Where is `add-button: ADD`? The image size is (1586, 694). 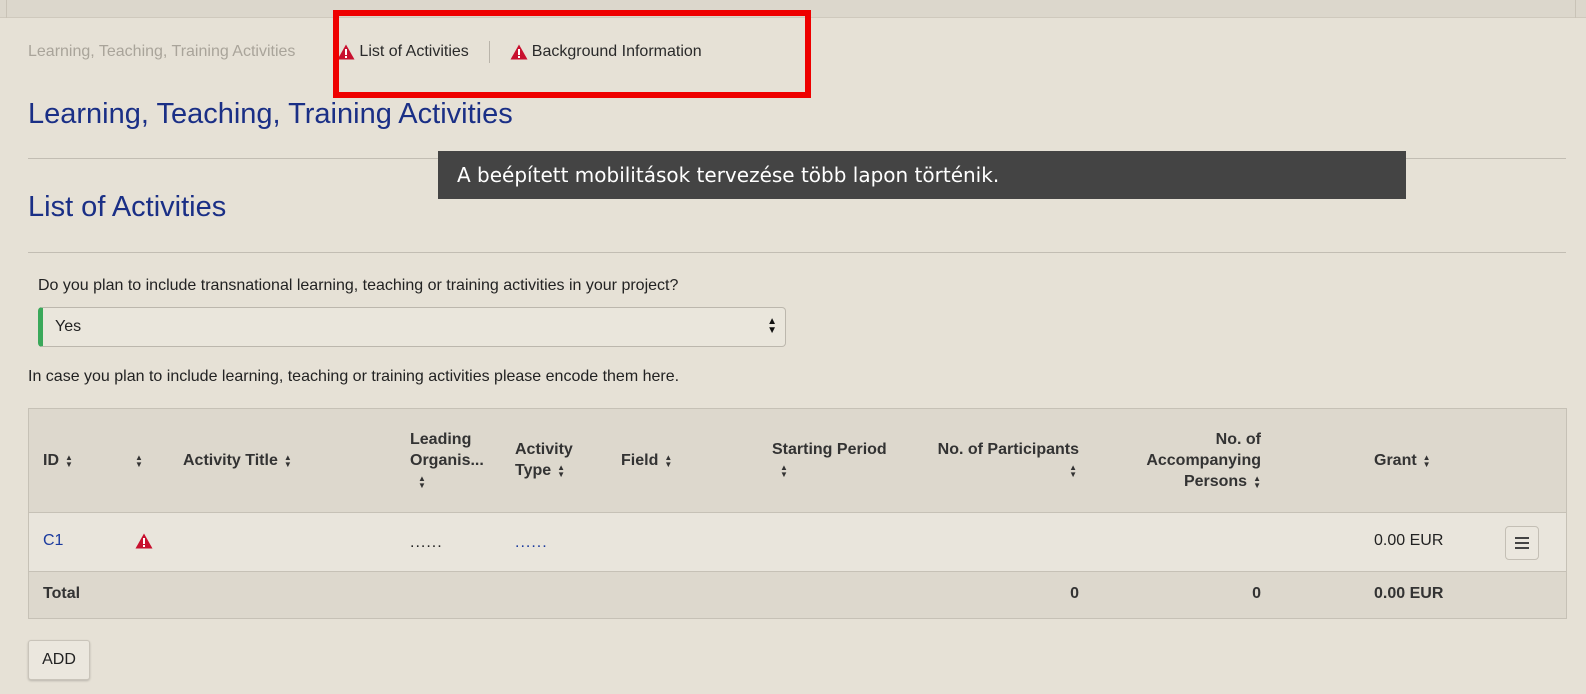 add-button: ADD is located at coordinates (59, 660).